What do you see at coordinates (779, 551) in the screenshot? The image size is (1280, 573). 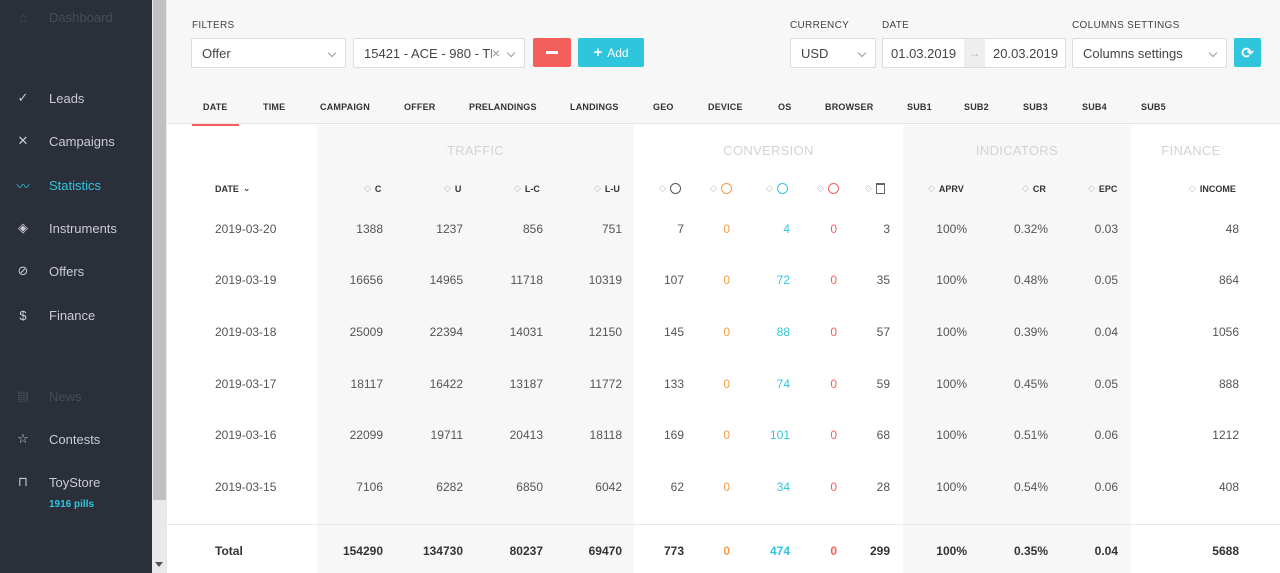 I see `total-approved: 474` at bounding box center [779, 551].